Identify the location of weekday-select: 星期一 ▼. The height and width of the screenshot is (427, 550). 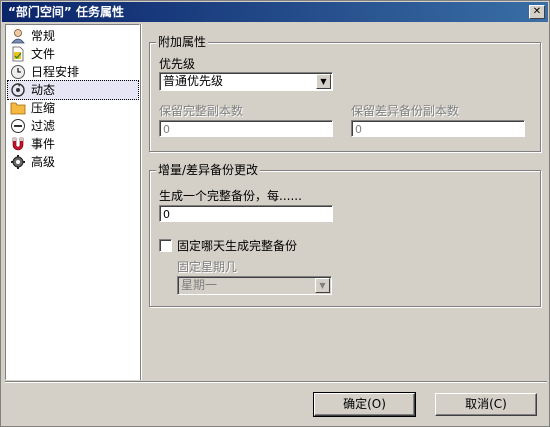
(254, 285).